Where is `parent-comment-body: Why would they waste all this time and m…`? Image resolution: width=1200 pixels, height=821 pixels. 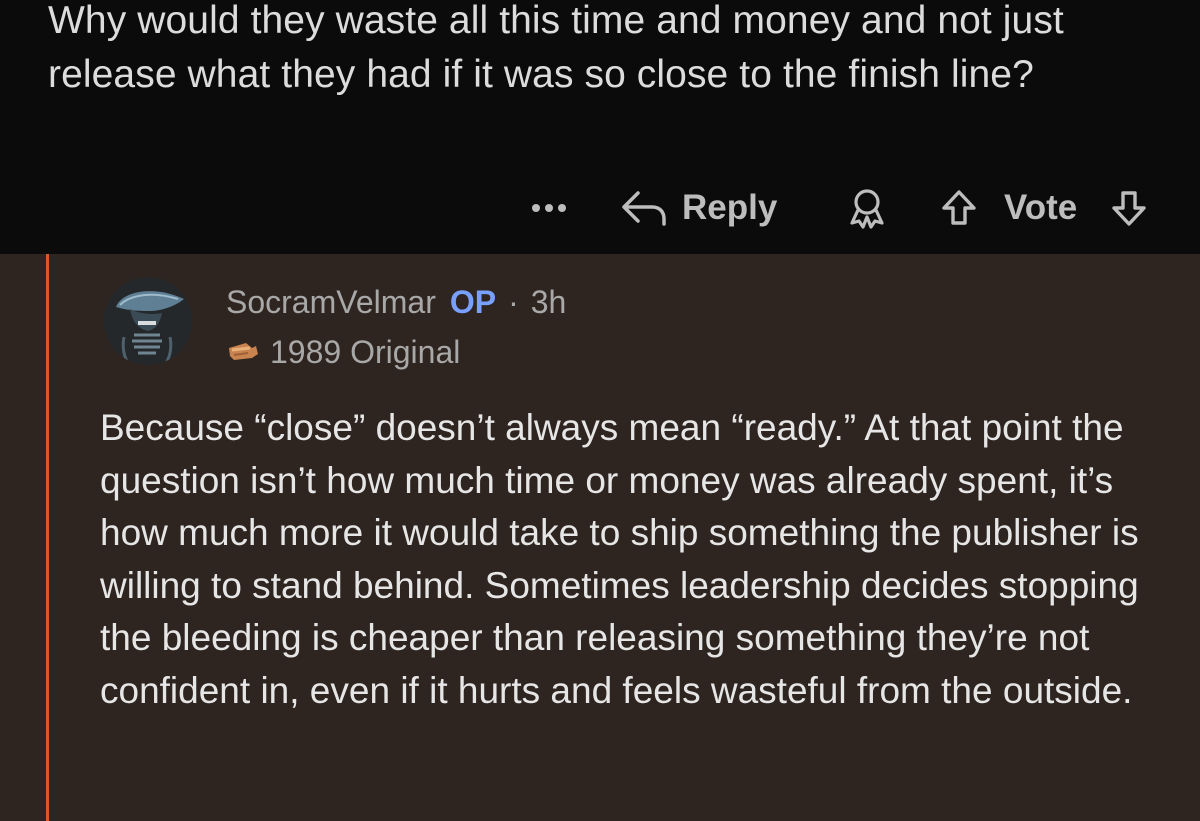
parent-comment-body: Why would they waste all this time and m… is located at coordinates (556, 48).